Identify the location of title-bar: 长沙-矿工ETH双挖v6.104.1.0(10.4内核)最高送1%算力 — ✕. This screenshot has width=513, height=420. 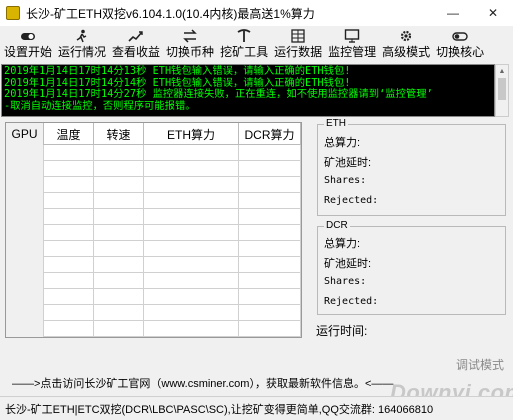
(256, 13).